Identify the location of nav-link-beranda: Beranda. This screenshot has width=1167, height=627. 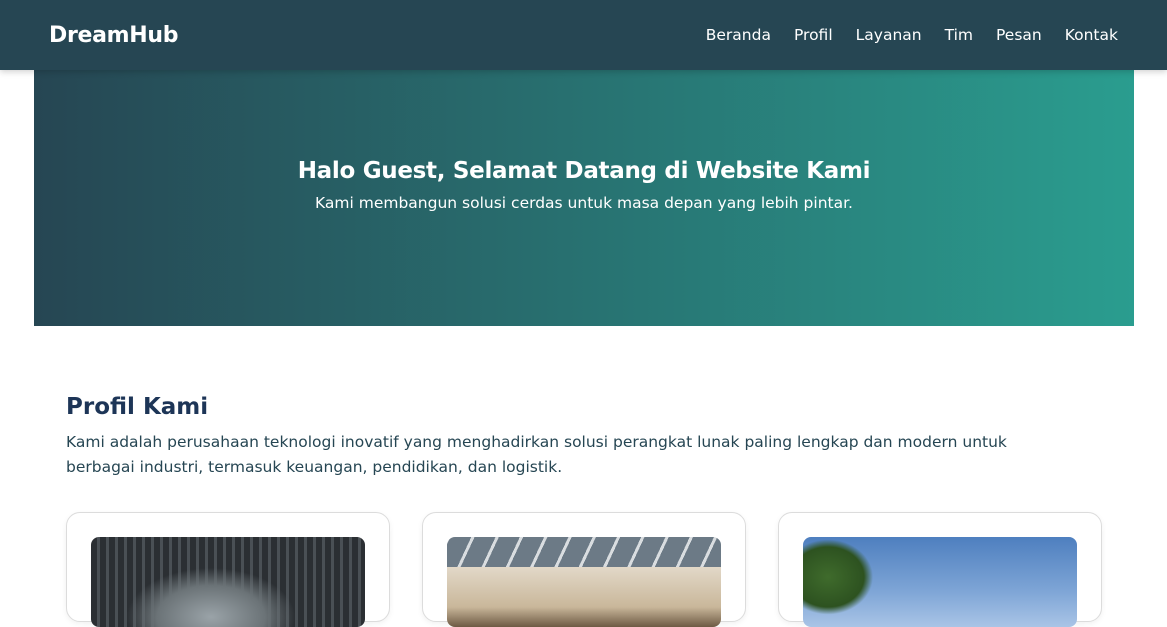
(738, 35).